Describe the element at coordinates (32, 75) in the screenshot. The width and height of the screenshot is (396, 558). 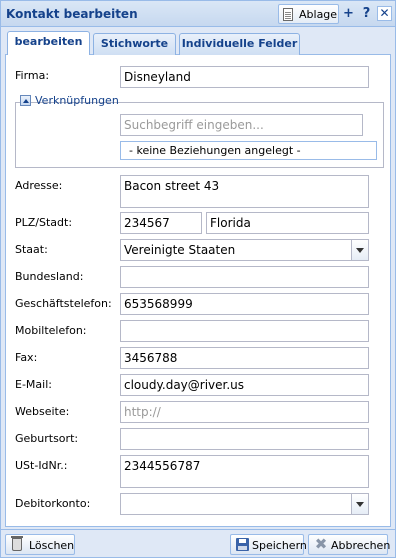
I see `firma-label: Firma:` at that location.